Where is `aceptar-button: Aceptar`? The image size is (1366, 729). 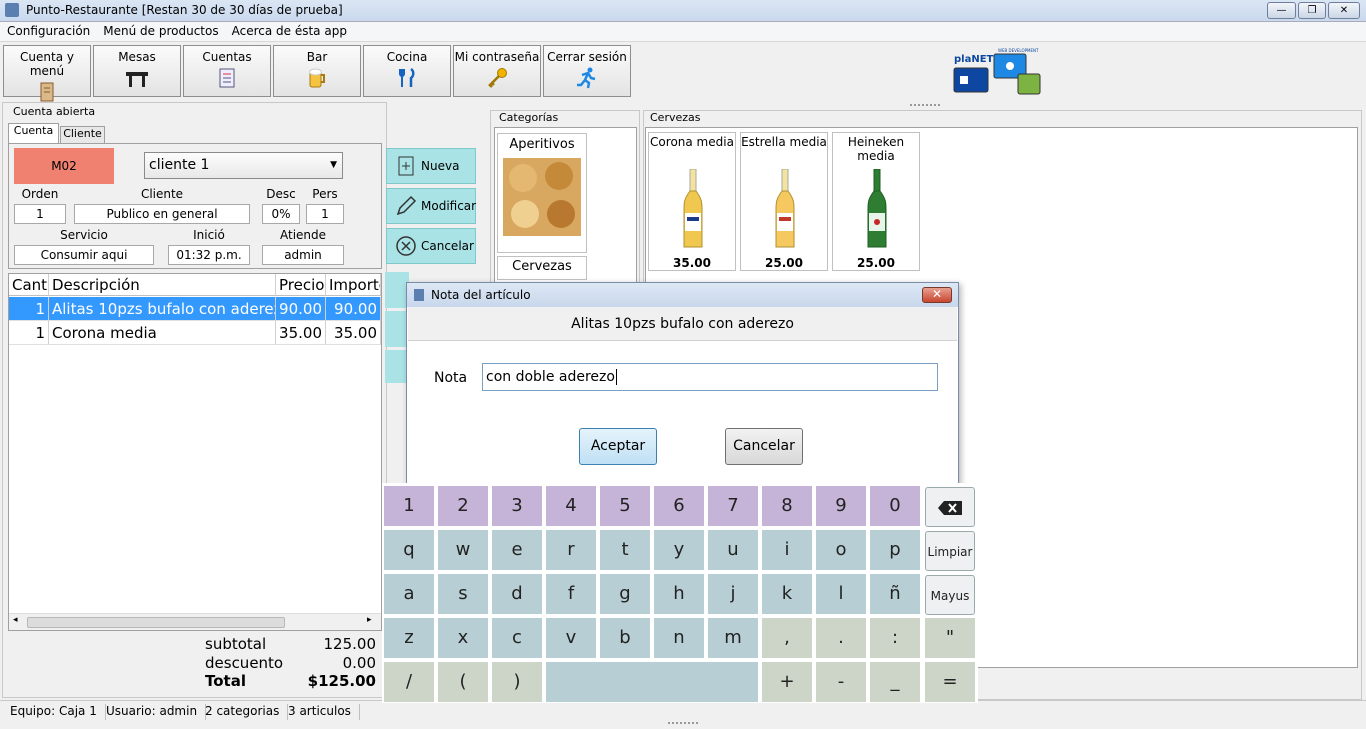 aceptar-button: Aceptar is located at coordinates (618, 446).